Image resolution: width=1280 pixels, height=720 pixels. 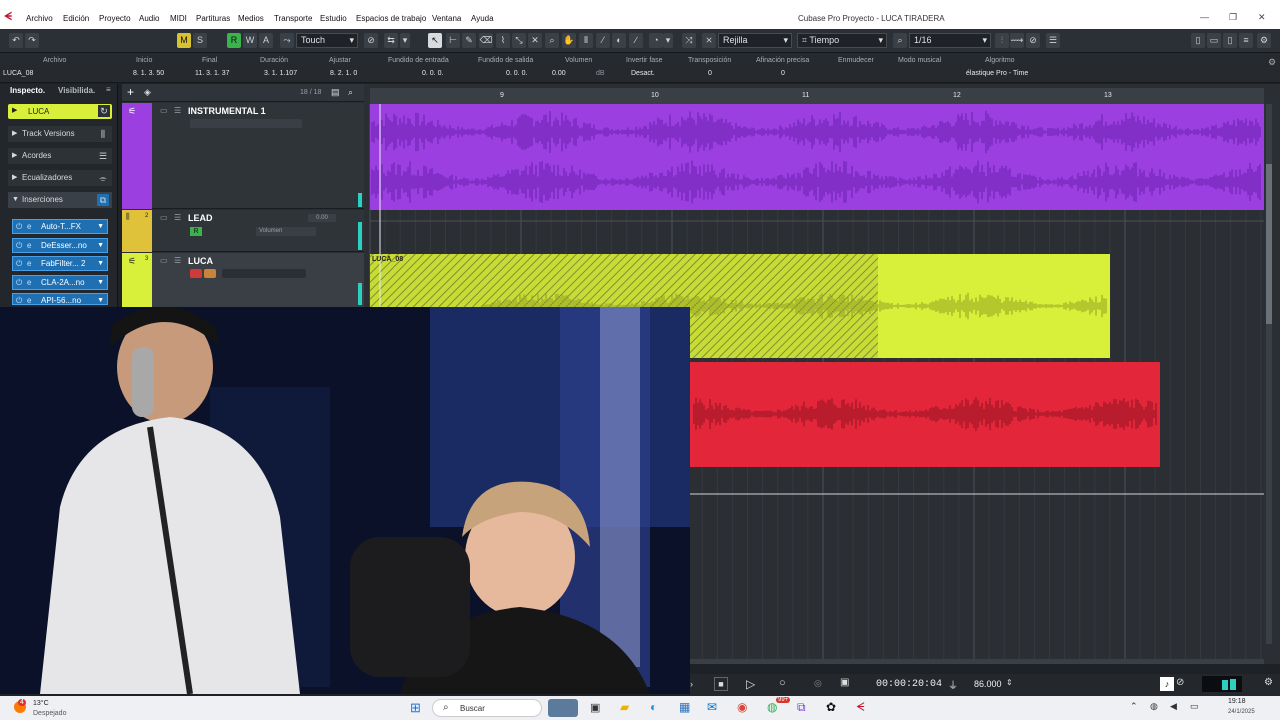 I want to click on play-tool-icon: ◐, so click(x=619, y=40).